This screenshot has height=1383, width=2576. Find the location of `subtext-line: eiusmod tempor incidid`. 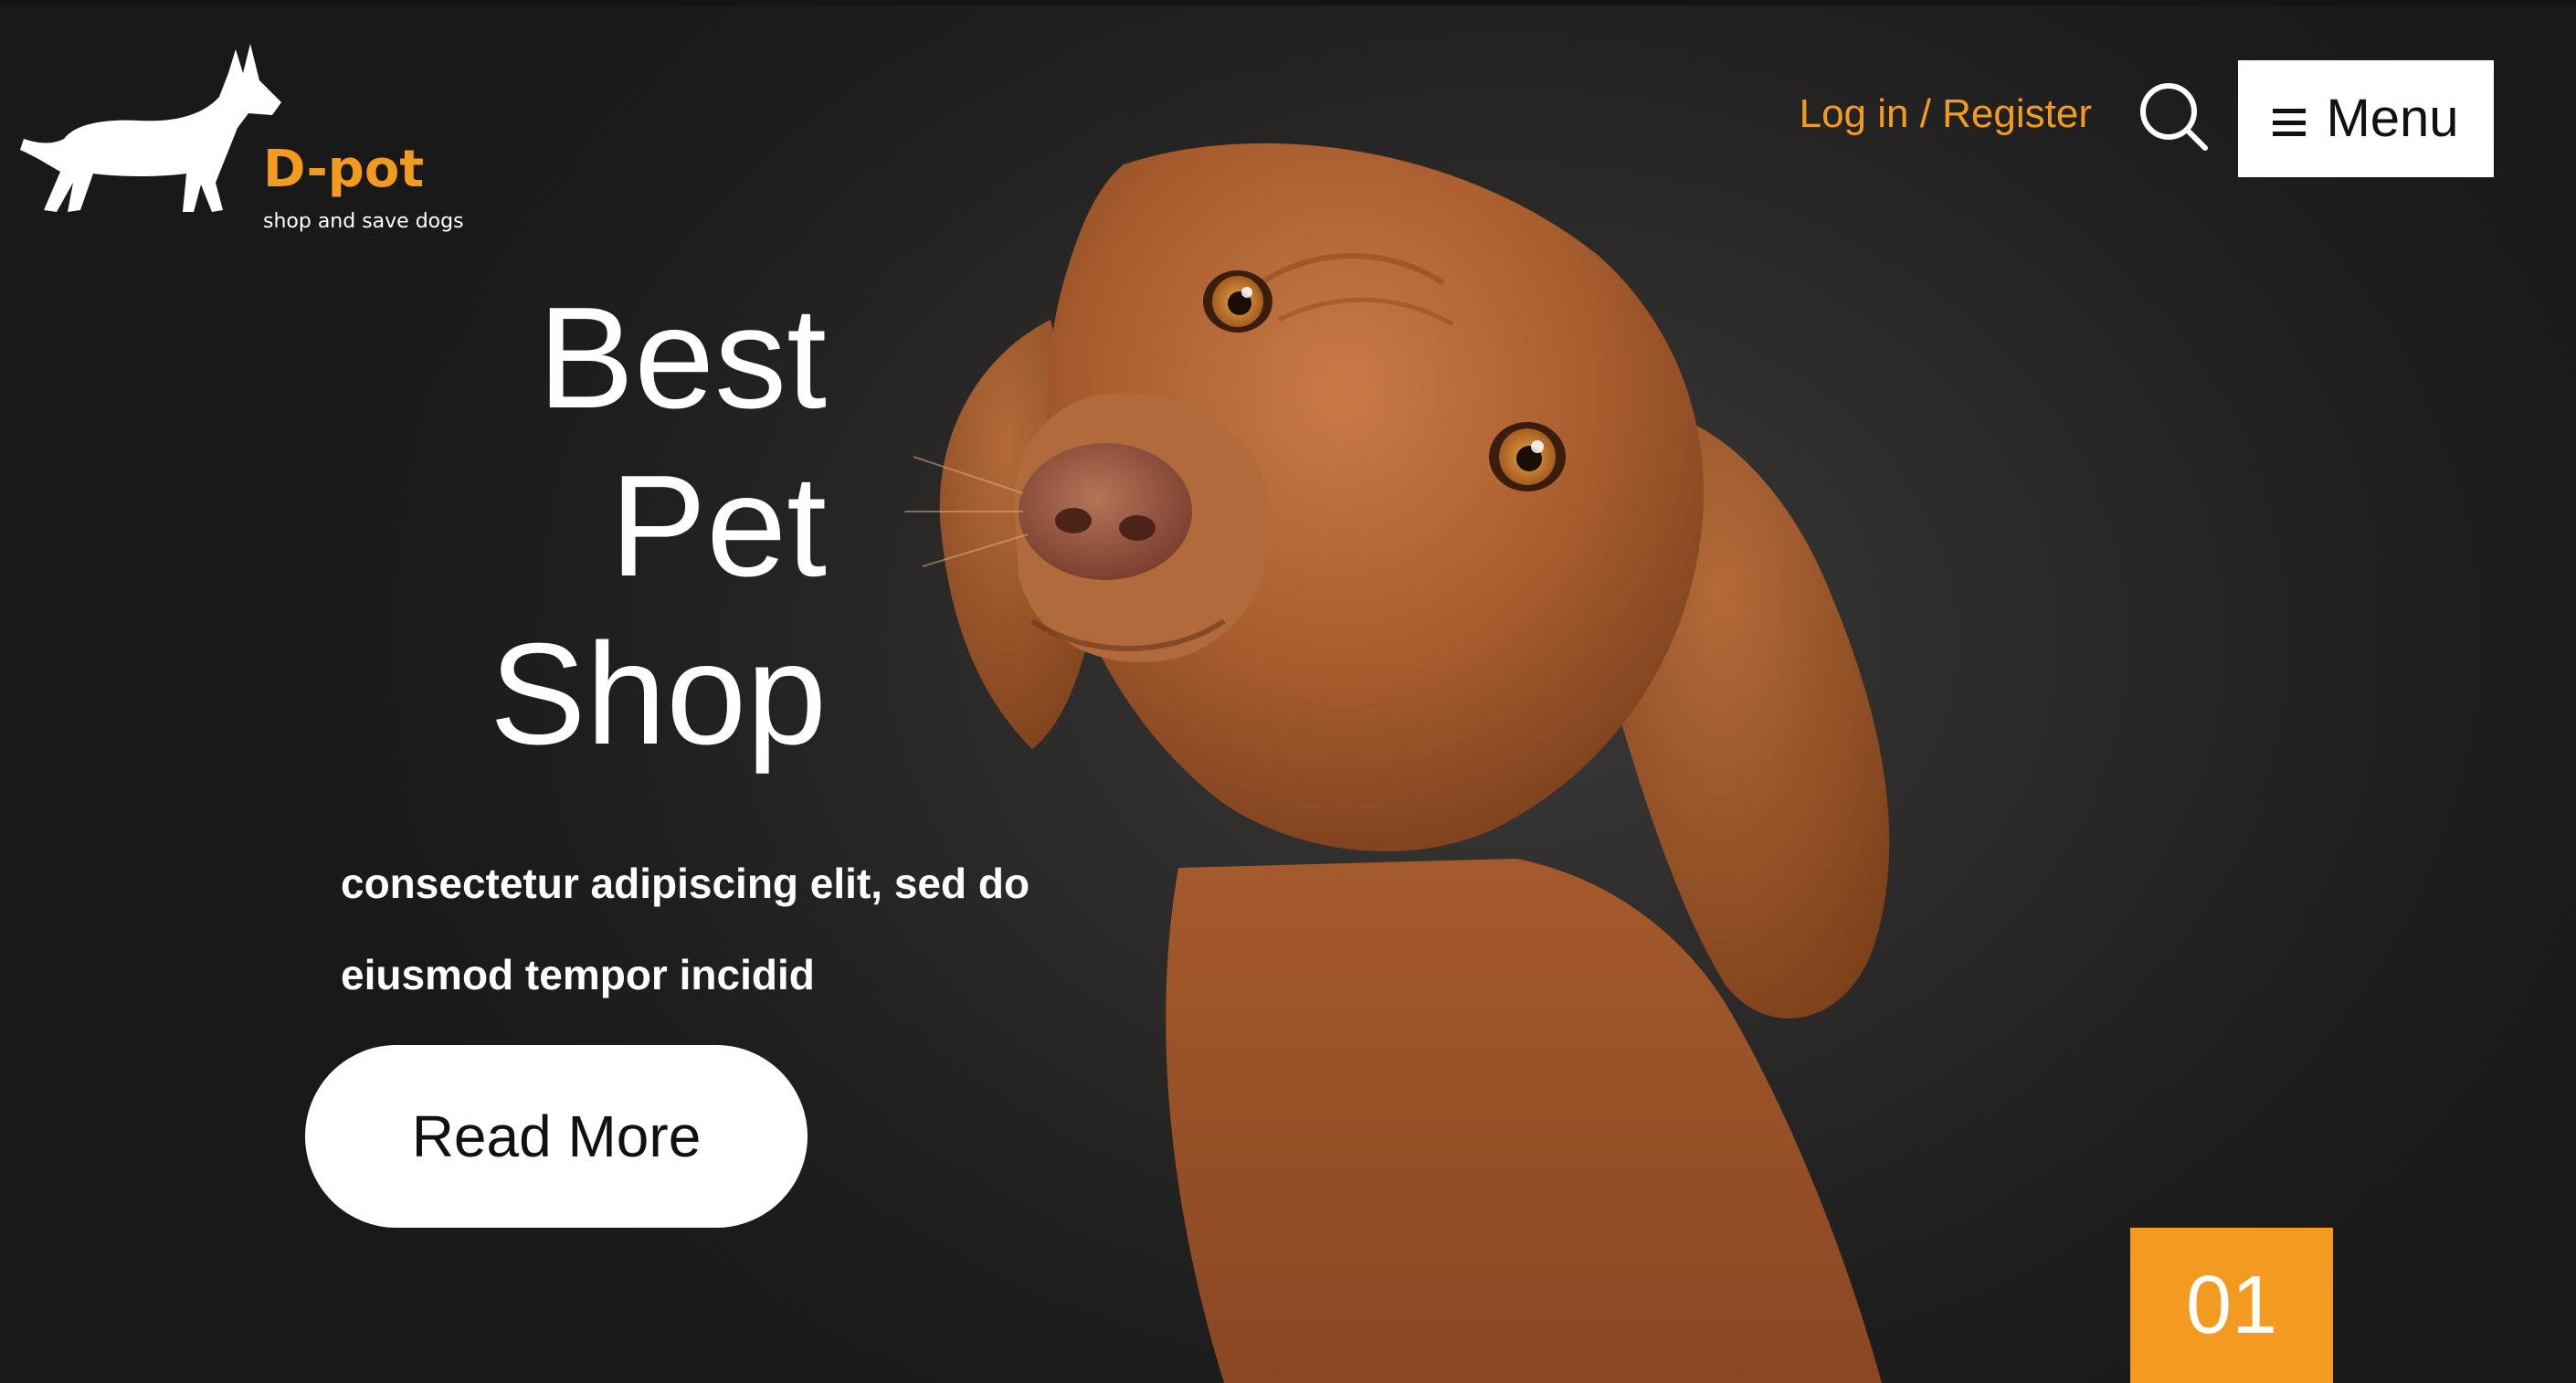

subtext-line: eiusmod tempor incidid is located at coordinates (578, 974).